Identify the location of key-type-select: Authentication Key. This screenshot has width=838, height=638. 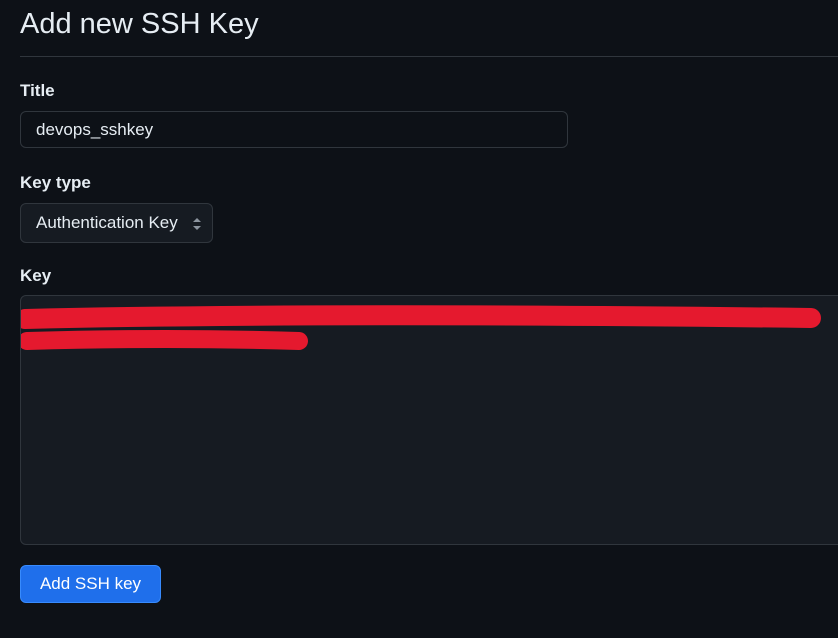
(116, 223).